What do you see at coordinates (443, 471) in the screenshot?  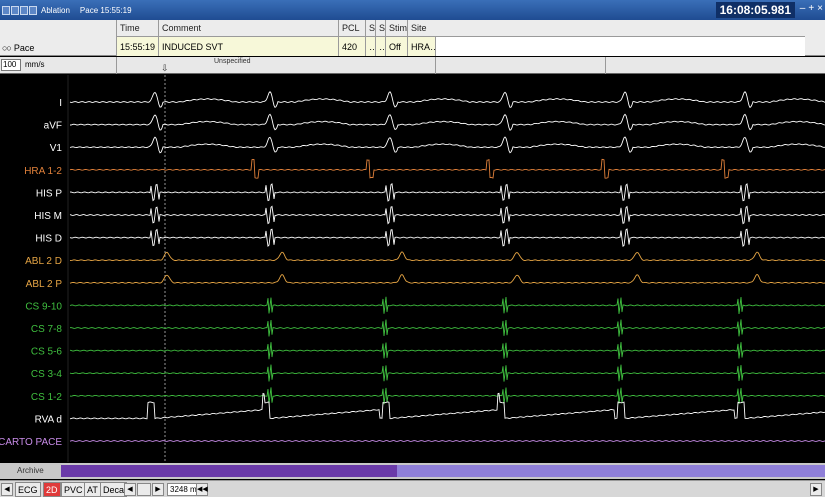 I see `archive-timeline` at bounding box center [443, 471].